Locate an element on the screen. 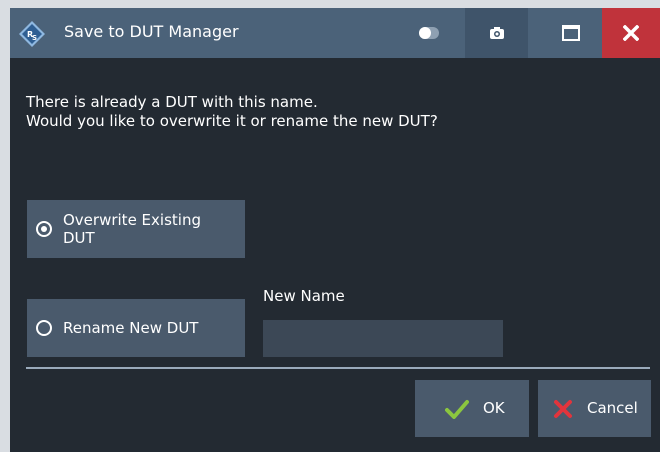  toggle-icon is located at coordinates (429, 33).